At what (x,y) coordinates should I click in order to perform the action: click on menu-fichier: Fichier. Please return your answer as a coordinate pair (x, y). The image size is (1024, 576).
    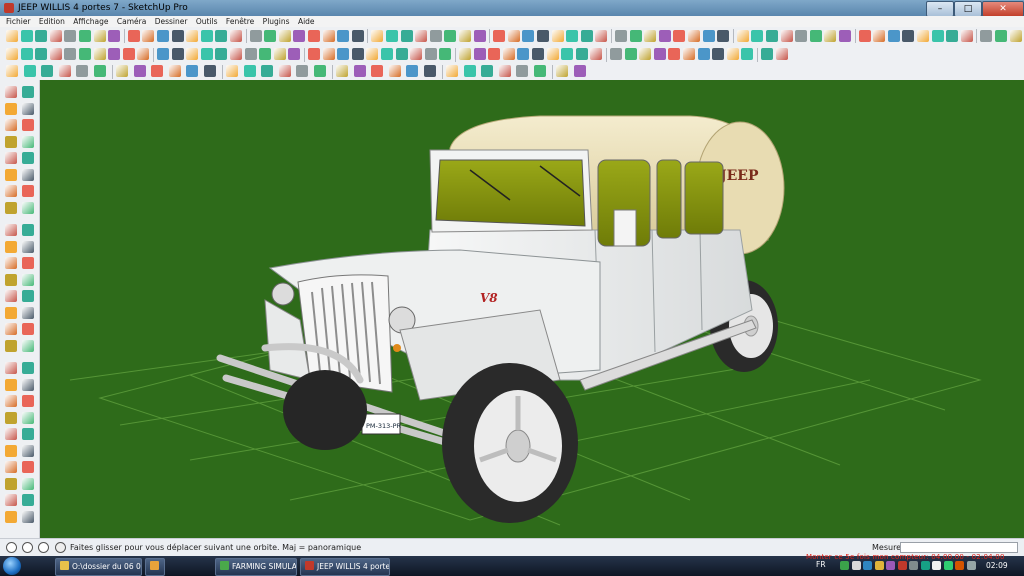
    Looking at the image, I should click on (18, 21).